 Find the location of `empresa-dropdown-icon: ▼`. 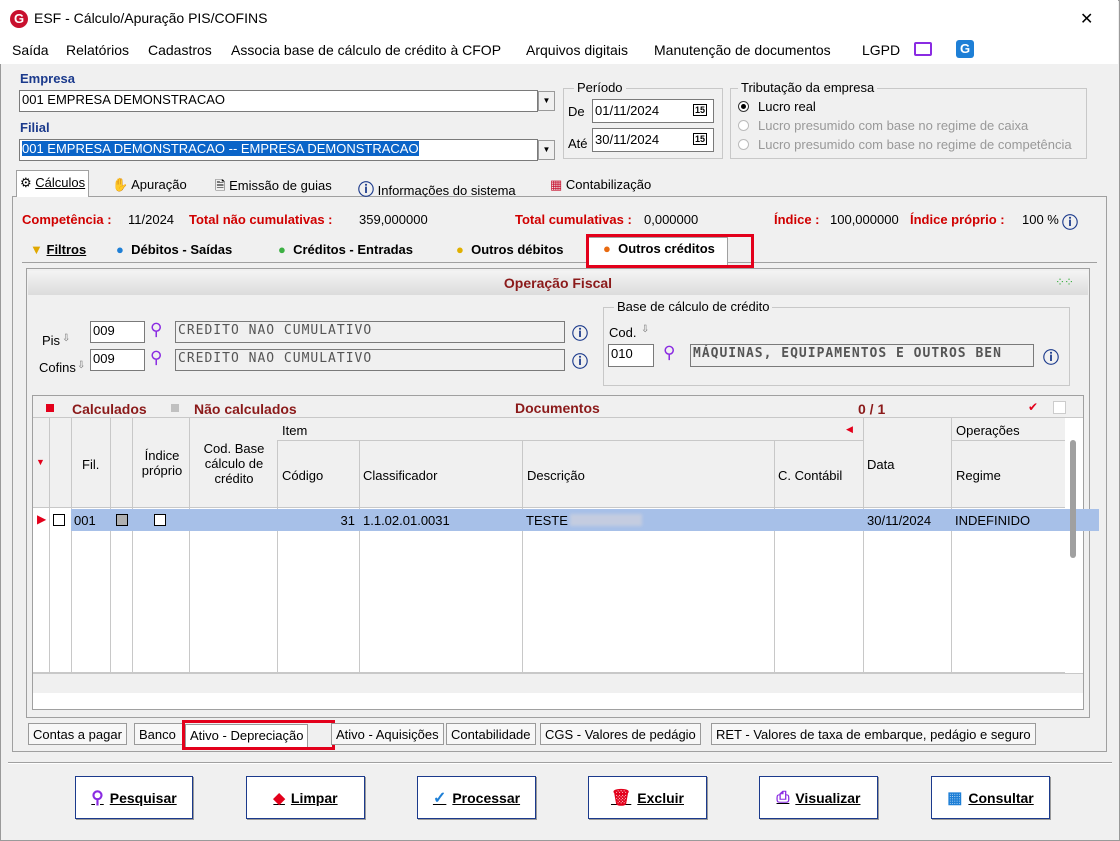

empresa-dropdown-icon: ▼ is located at coordinates (546, 101).